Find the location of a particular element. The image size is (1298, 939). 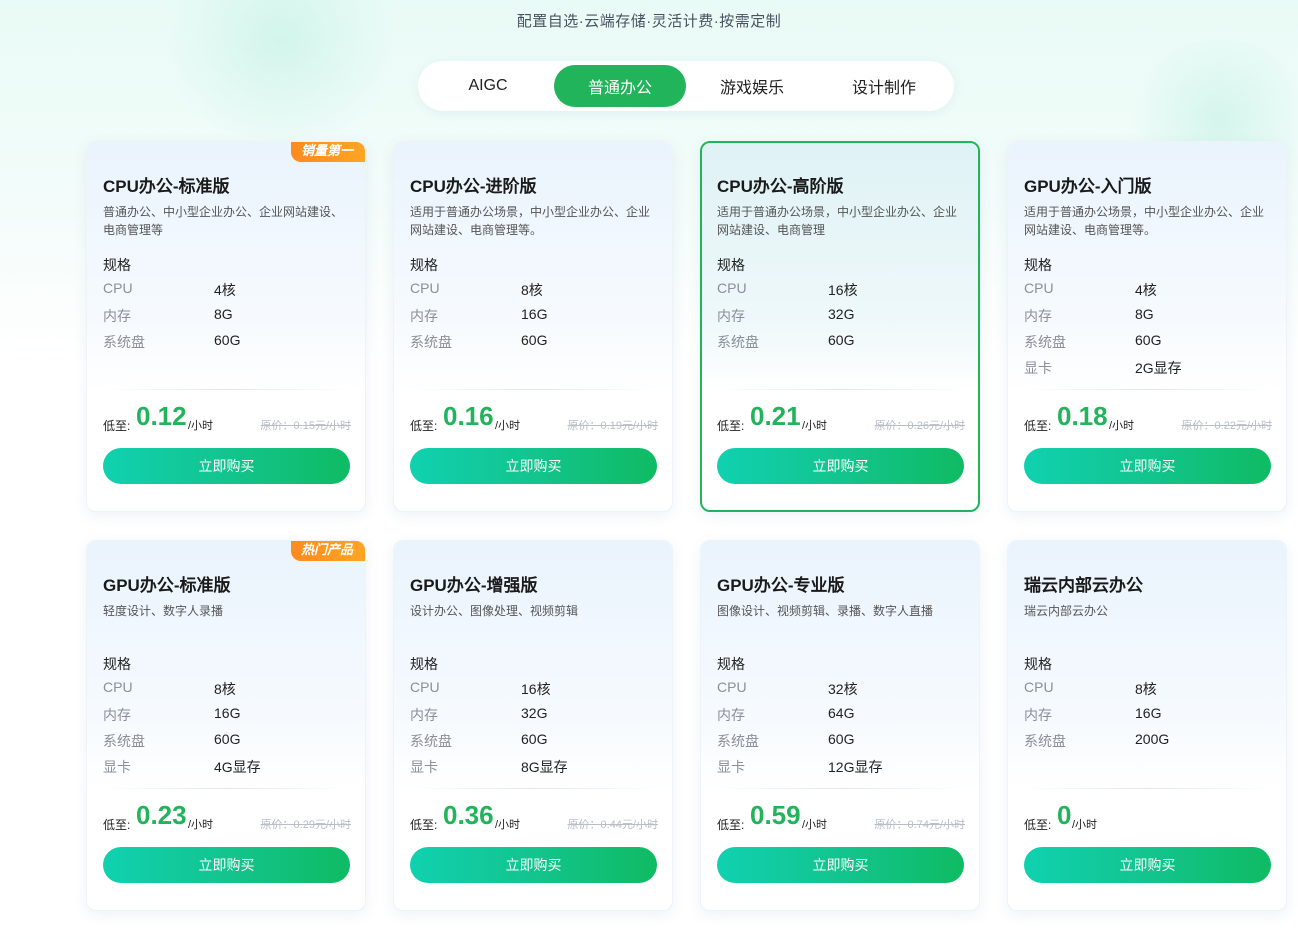

spec-value: 8核 is located at coordinates (1146, 689).